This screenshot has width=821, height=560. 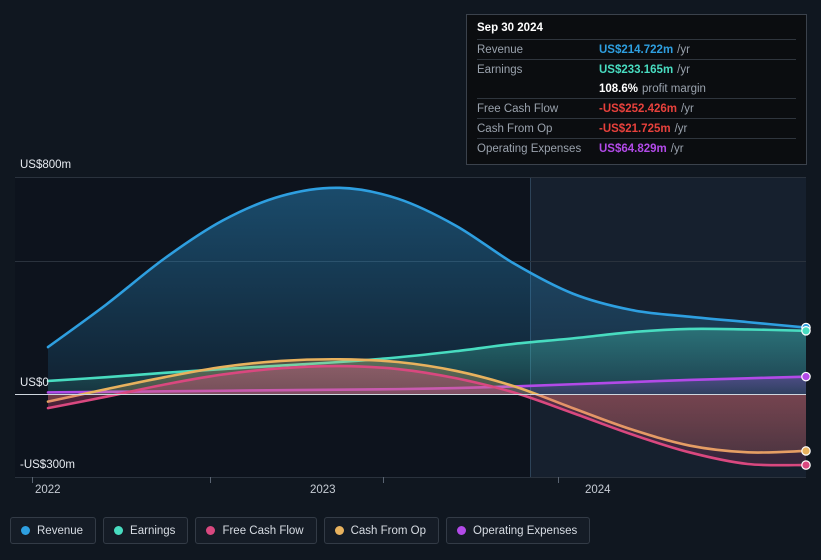 I want to click on tooltip-row-label: Revenue, so click(x=500, y=49).